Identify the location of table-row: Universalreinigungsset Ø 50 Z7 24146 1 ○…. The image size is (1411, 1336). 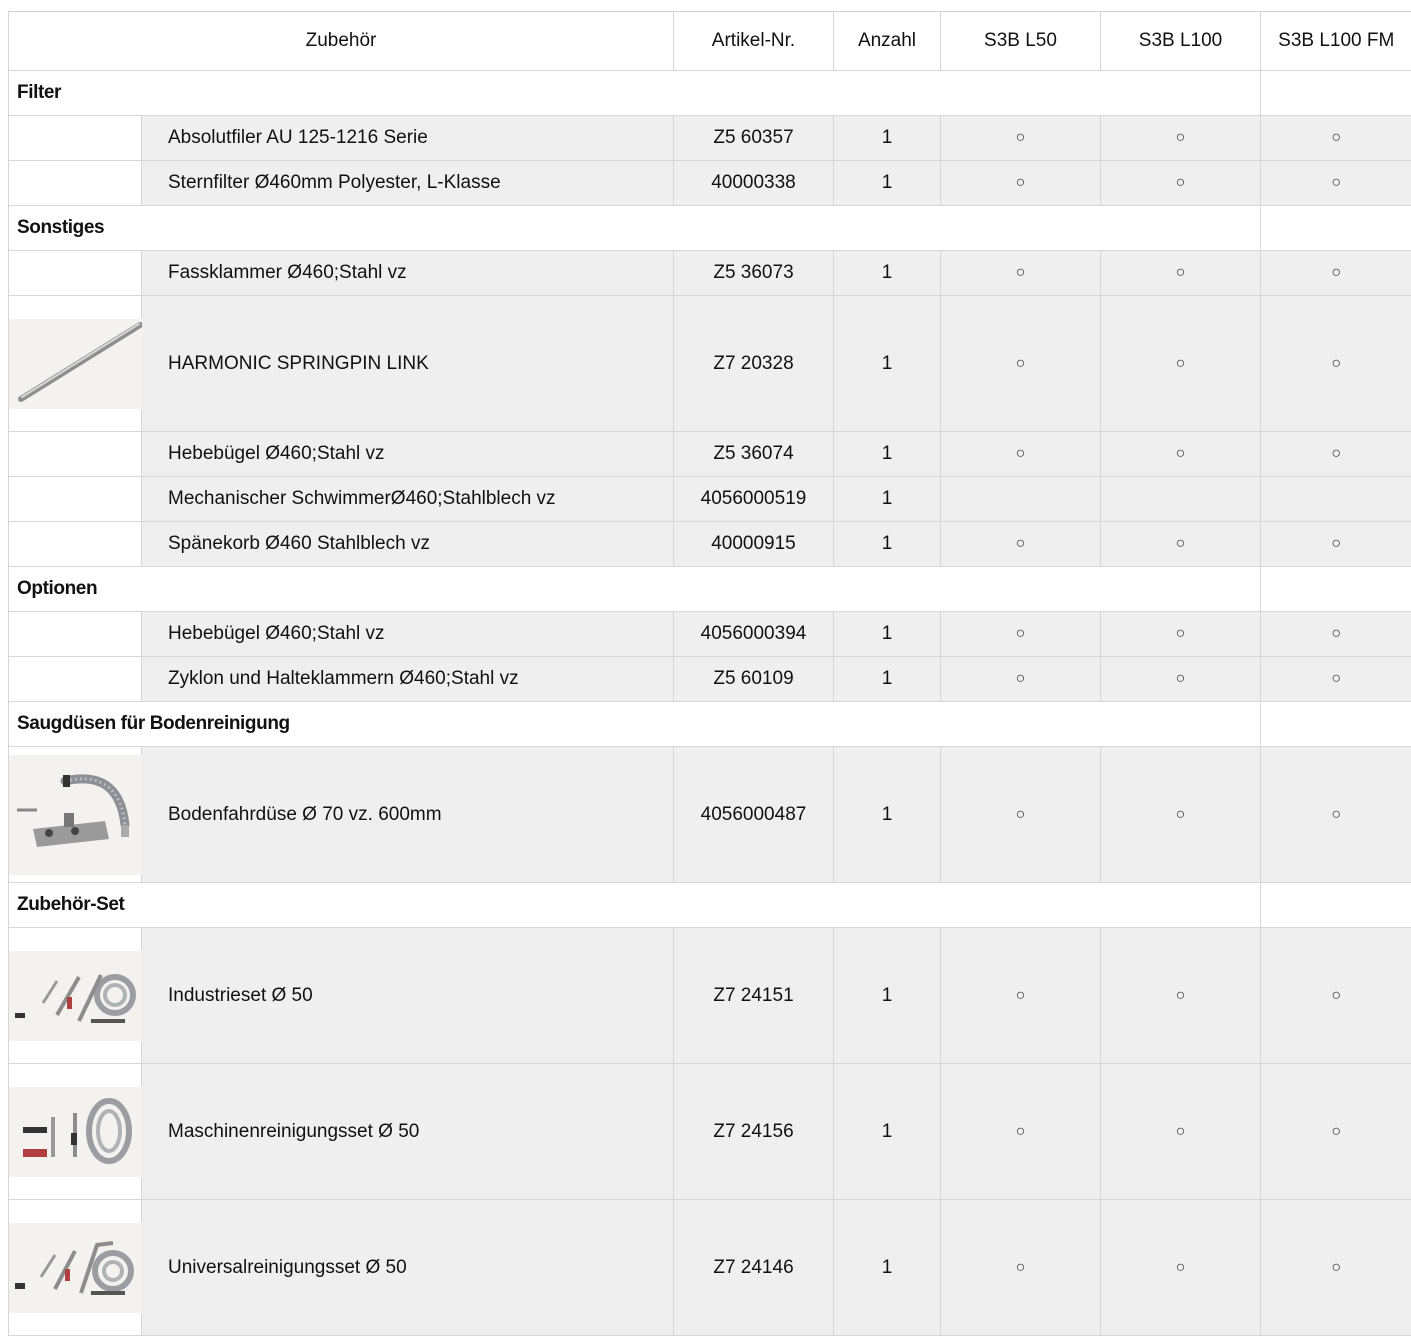
(710, 1268).